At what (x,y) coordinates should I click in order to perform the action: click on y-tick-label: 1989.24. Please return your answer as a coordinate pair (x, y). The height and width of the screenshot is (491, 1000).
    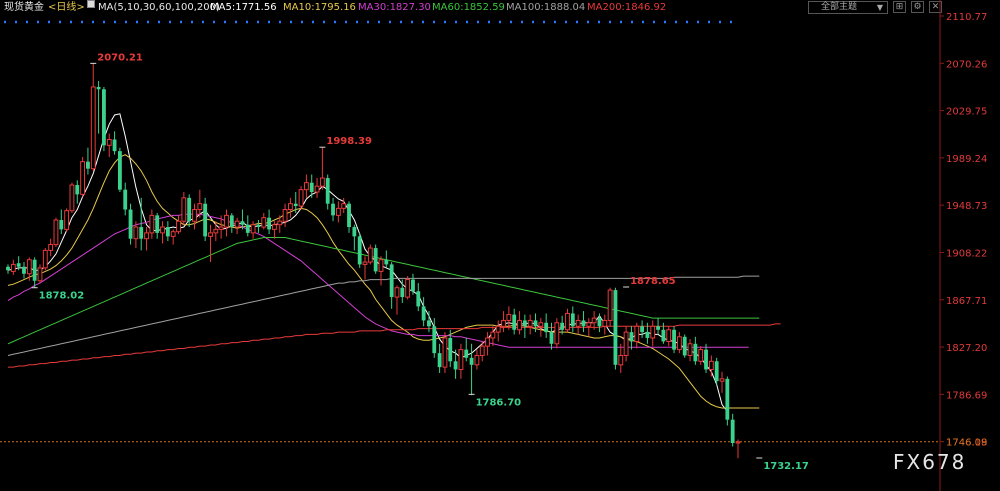
    Looking at the image, I should click on (966, 159).